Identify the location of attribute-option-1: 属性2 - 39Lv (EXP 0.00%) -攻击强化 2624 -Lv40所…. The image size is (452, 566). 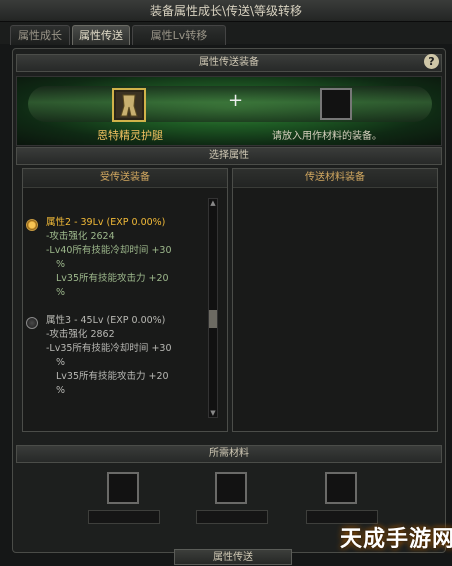
(109, 258).